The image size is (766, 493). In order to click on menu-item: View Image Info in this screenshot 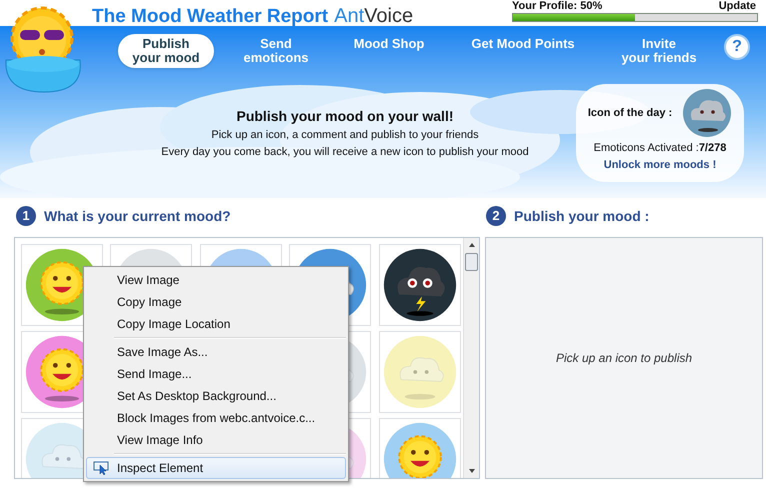, I will do `click(216, 440)`.